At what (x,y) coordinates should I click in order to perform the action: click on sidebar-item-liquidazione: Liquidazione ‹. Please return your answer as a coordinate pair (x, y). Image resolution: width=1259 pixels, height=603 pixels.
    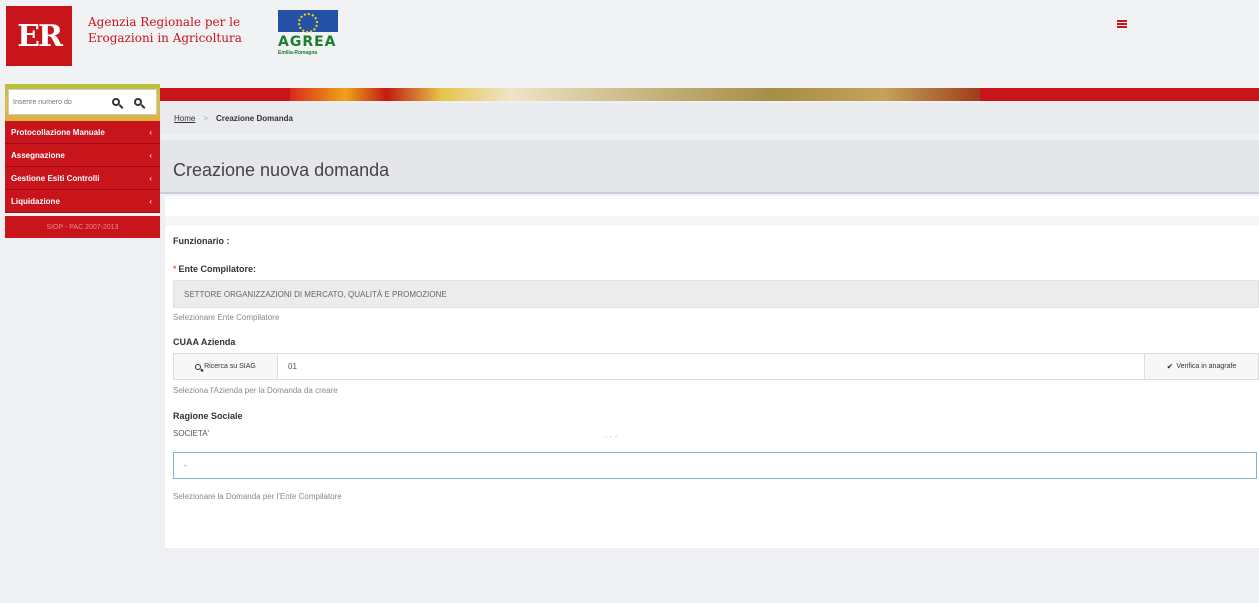
    Looking at the image, I should click on (82, 201).